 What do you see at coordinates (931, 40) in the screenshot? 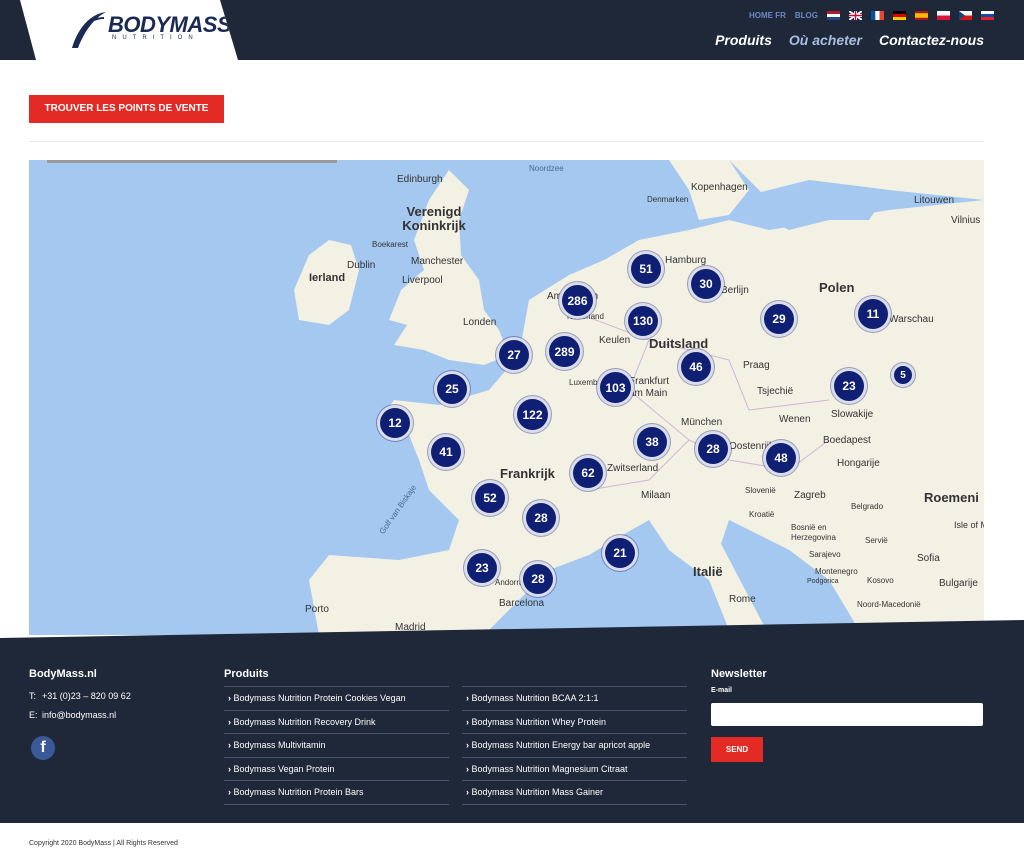
I see `nav-contact: Contactez-nous` at bounding box center [931, 40].